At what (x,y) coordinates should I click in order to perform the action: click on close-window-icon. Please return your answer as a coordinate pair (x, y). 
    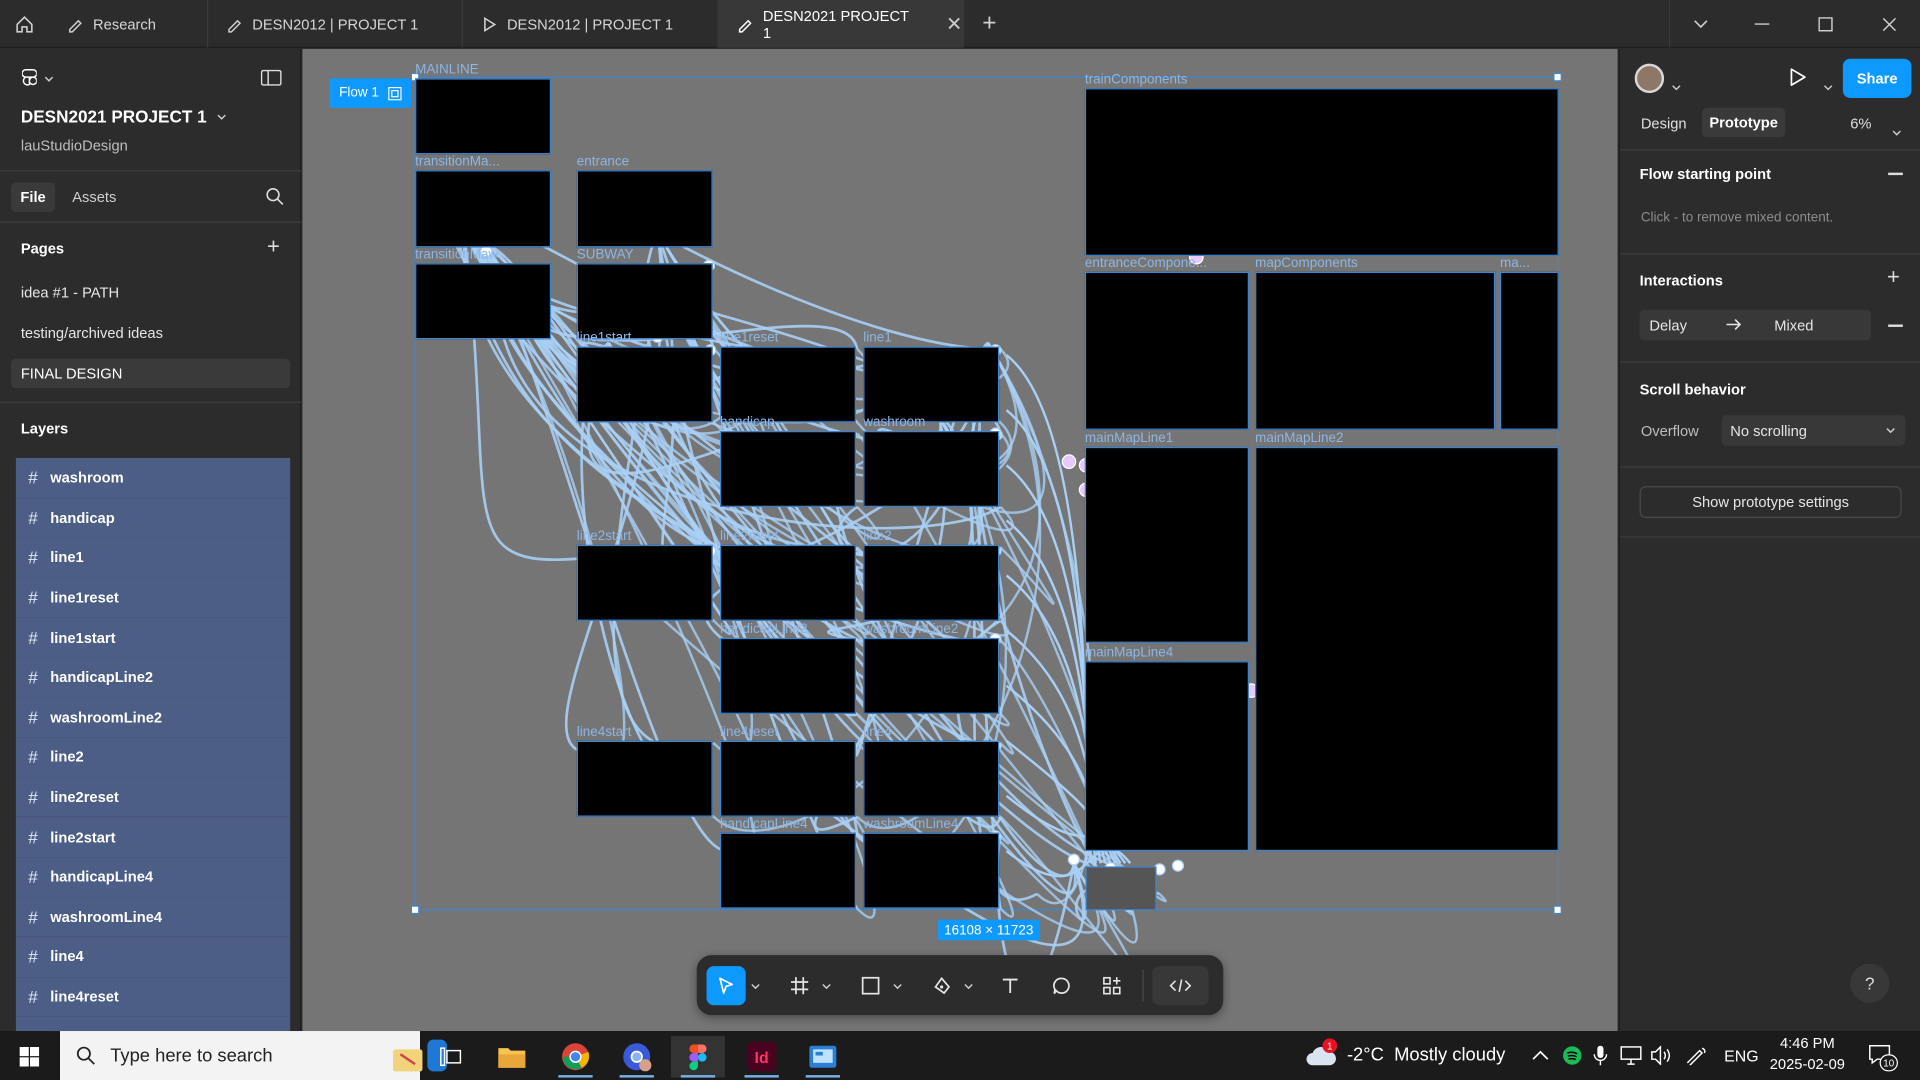
    Looking at the image, I should click on (1889, 24).